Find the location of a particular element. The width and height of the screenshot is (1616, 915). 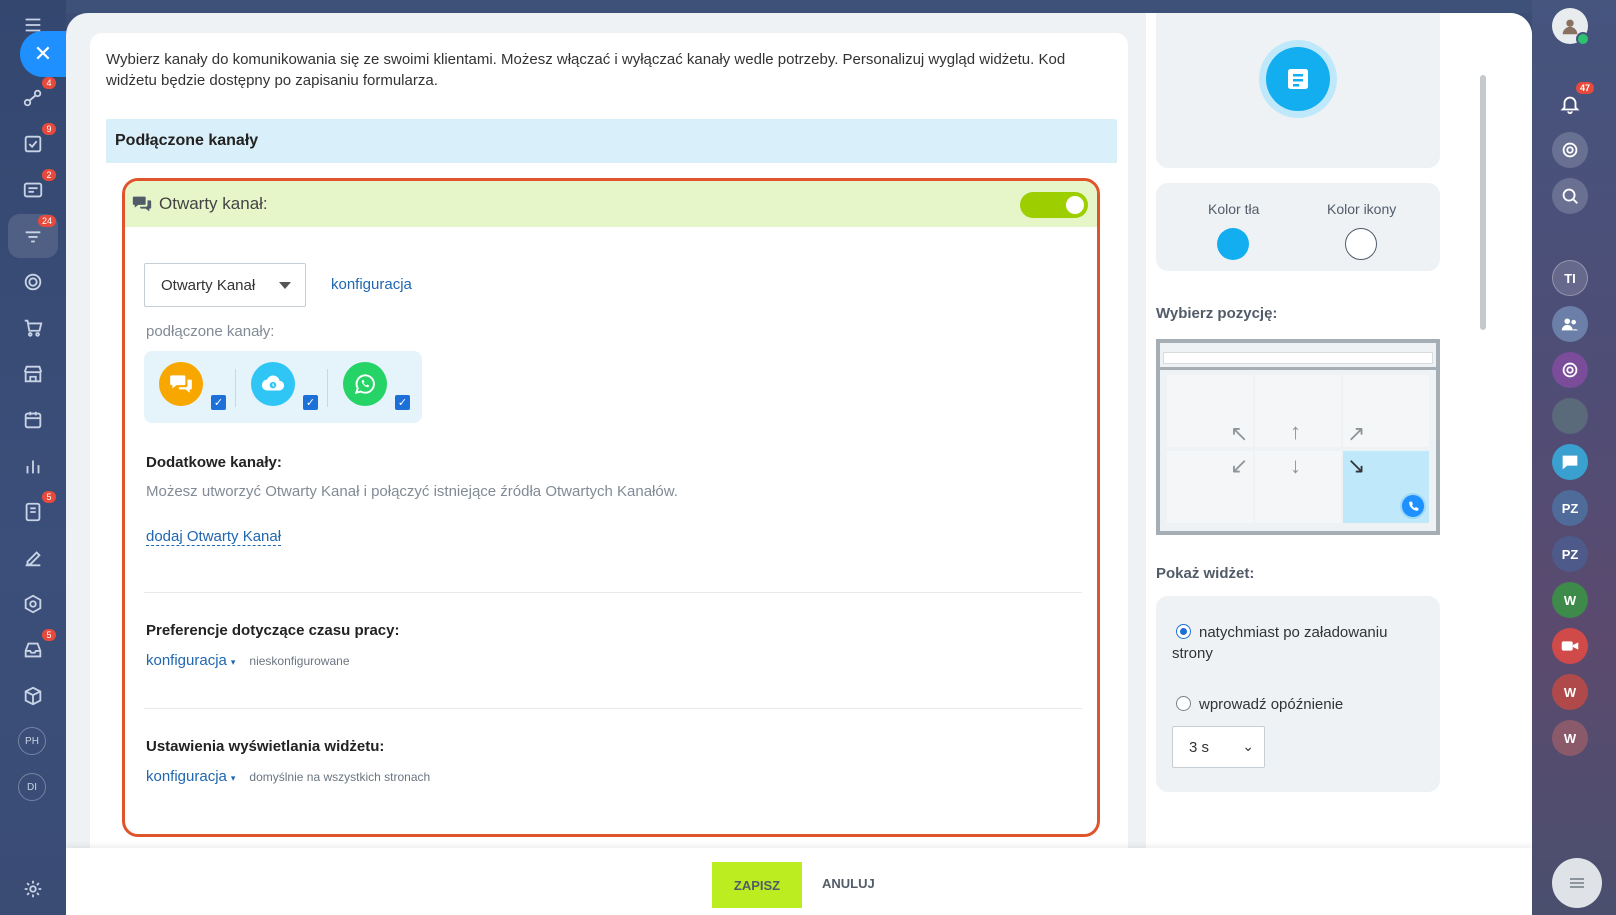

cart-icon is located at coordinates (33, 328).